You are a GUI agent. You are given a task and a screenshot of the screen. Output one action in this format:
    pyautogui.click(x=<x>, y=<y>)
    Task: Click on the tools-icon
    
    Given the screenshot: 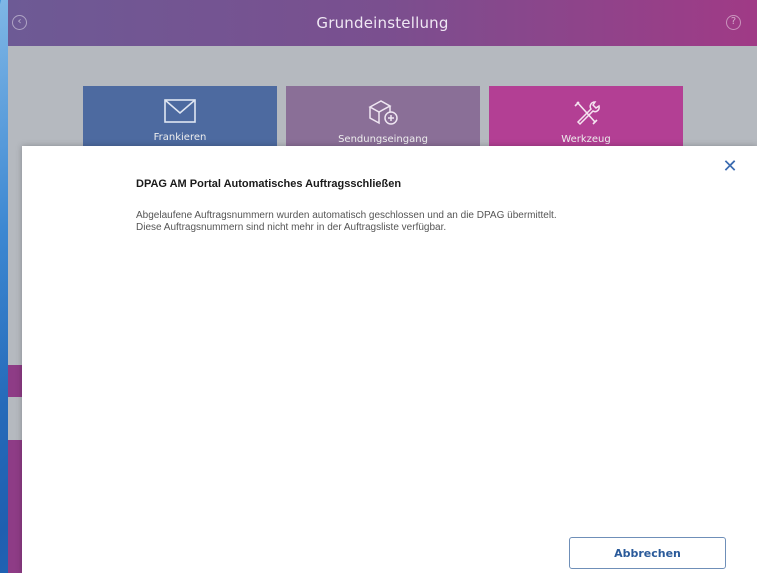 What is the action you would take?
    pyautogui.click(x=587, y=113)
    